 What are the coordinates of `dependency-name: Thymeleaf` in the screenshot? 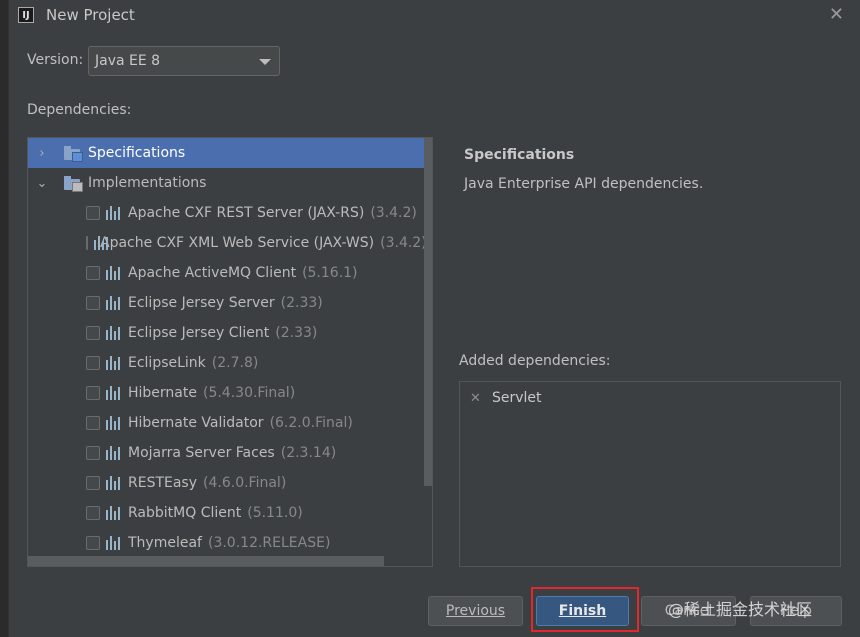 It's located at (165, 543).